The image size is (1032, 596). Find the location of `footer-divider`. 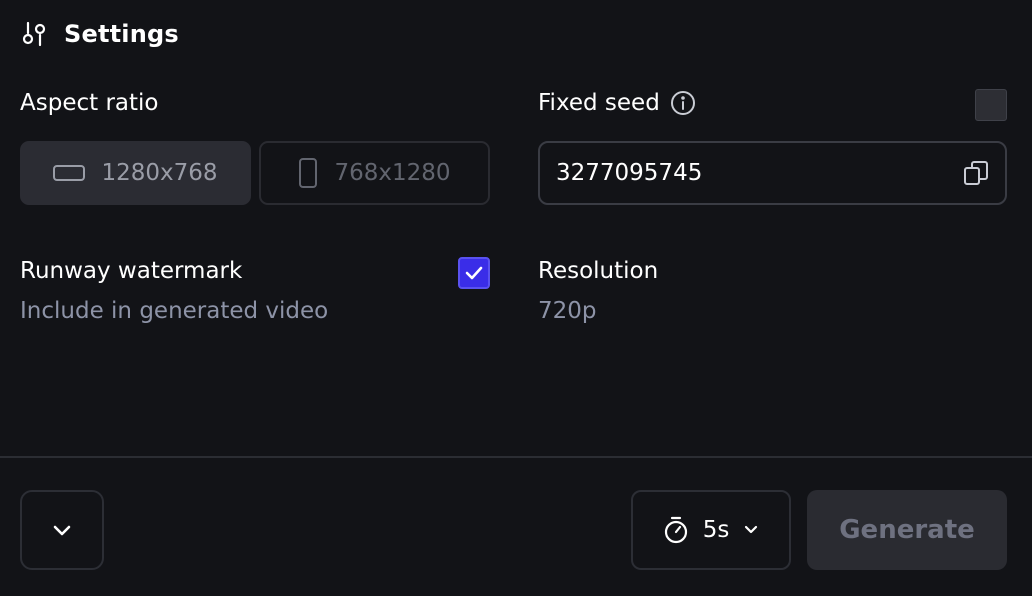

footer-divider is located at coordinates (516, 457).